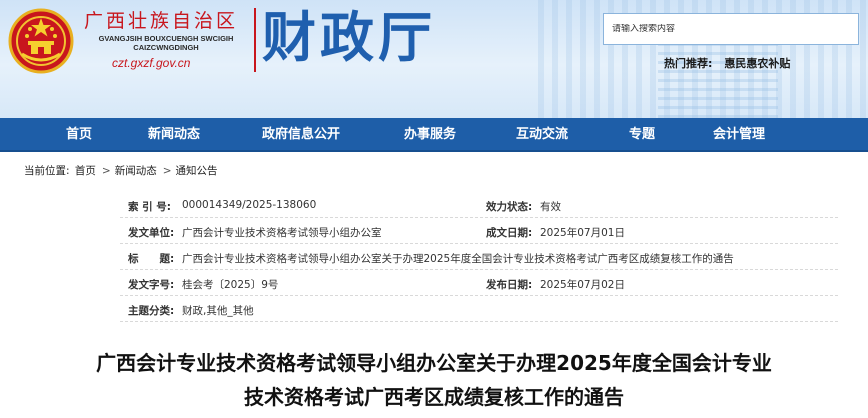  What do you see at coordinates (430, 135) in the screenshot?
I see `nav-item-services: 办事服务` at bounding box center [430, 135].